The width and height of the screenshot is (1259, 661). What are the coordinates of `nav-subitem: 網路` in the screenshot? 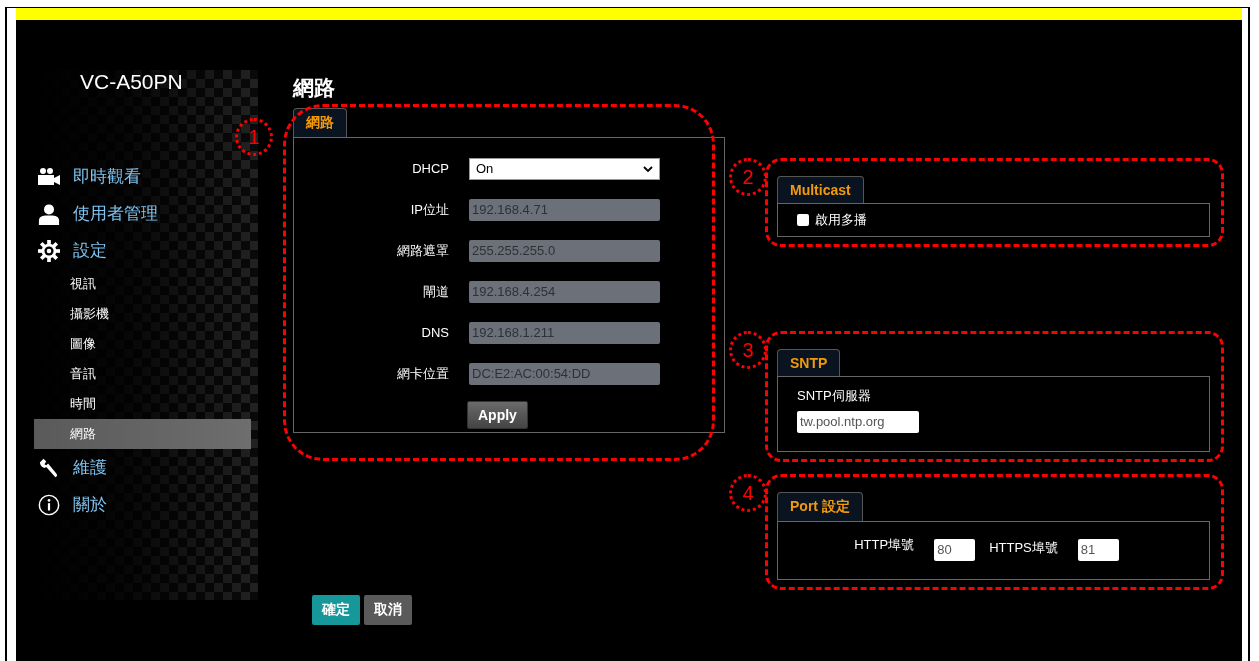 It's located at (142, 434).